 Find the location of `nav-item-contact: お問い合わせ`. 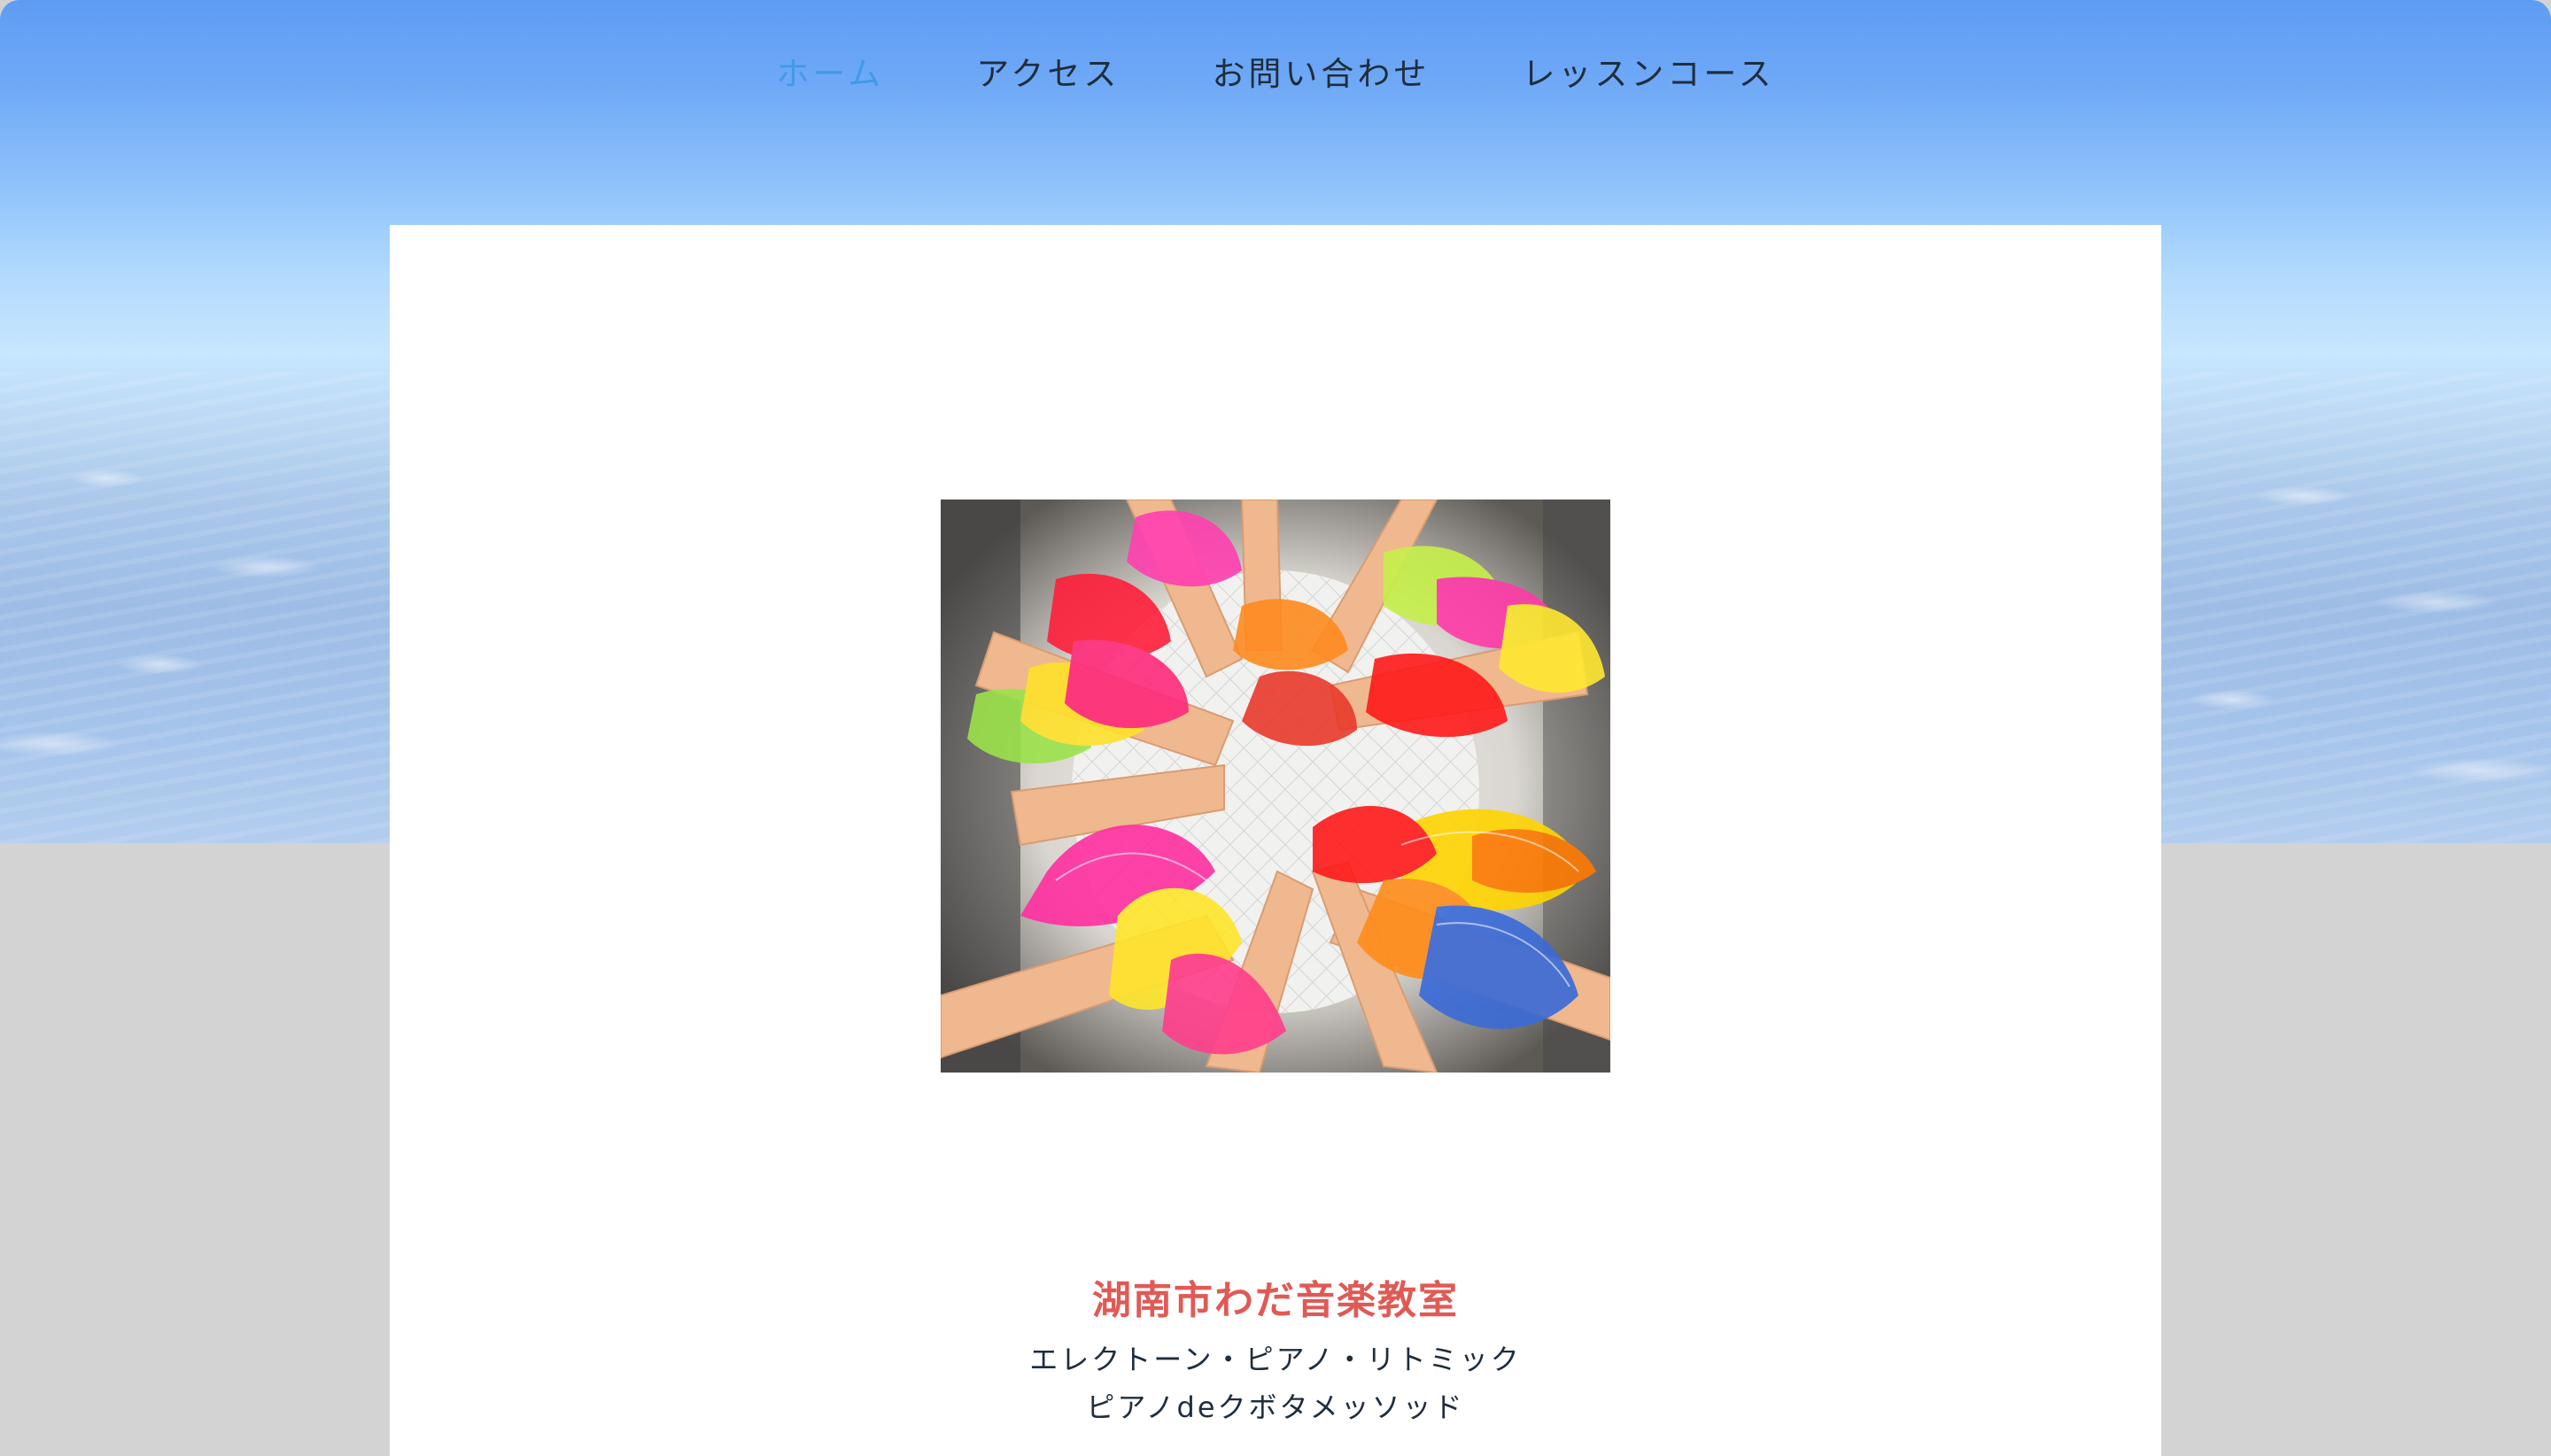

nav-item-contact: お問い合わせ is located at coordinates (1321, 74).